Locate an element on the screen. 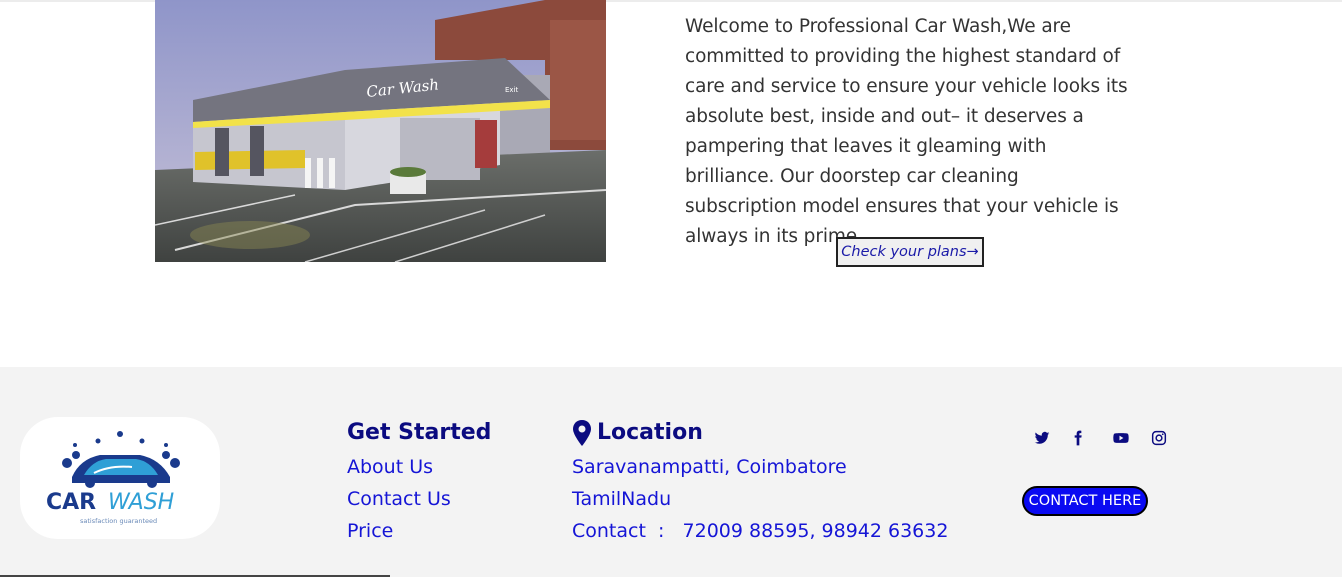 This screenshot has height=577, width=1342. logo-word-car: CAR is located at coordinates (71, 502).